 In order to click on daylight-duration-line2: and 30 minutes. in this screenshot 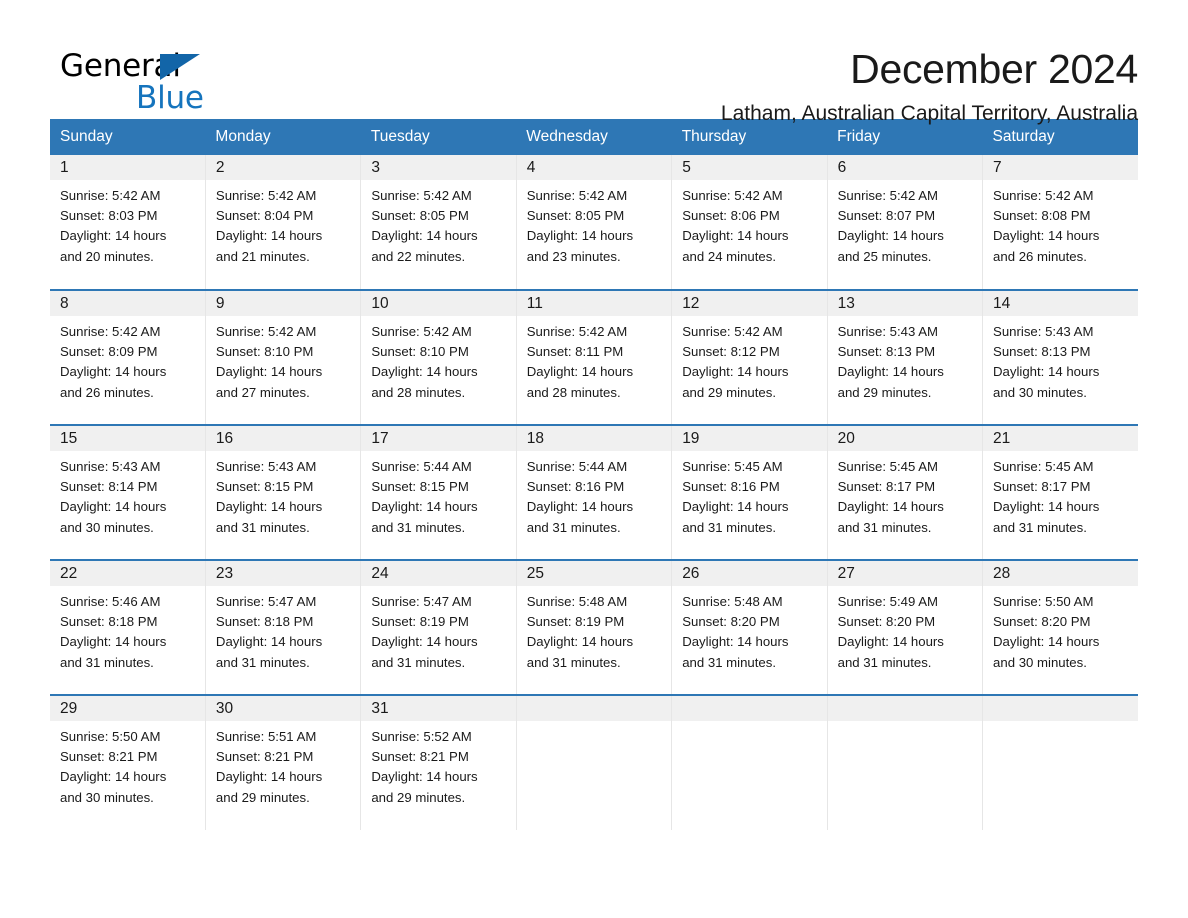, I will do `click(107, 527)`.